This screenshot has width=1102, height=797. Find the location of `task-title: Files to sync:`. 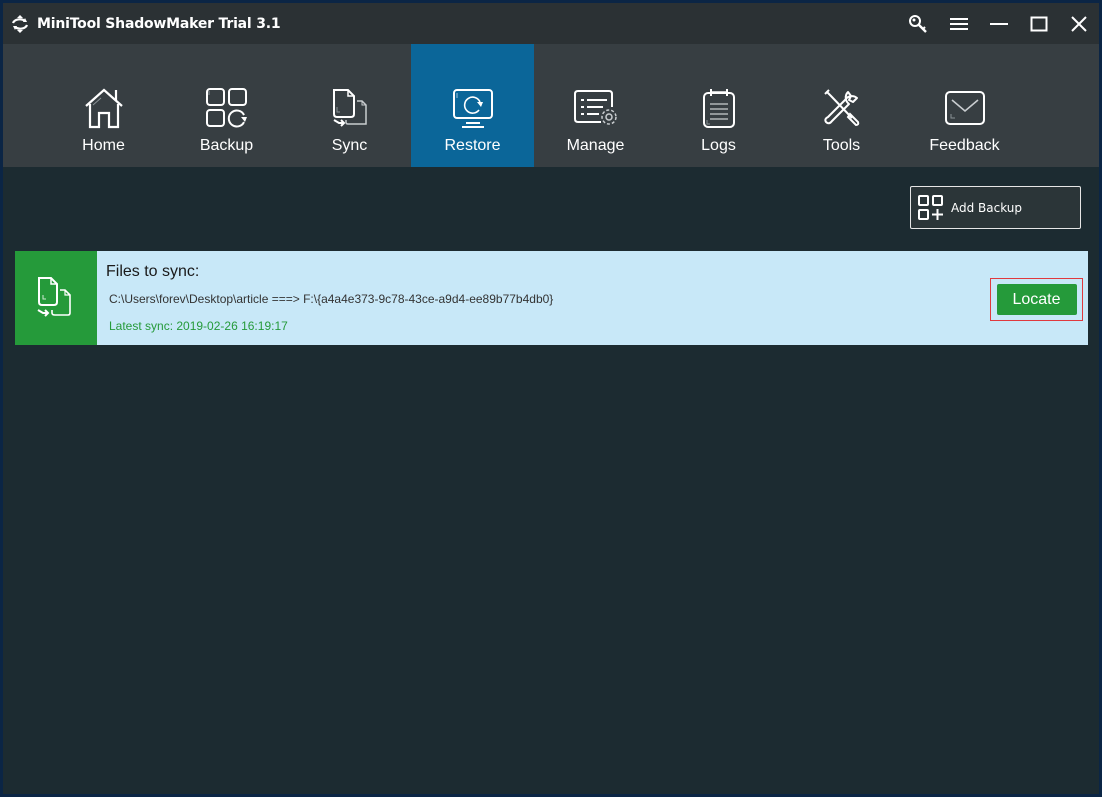

task-title: Files to sync: is located at coordinates (153, 271).